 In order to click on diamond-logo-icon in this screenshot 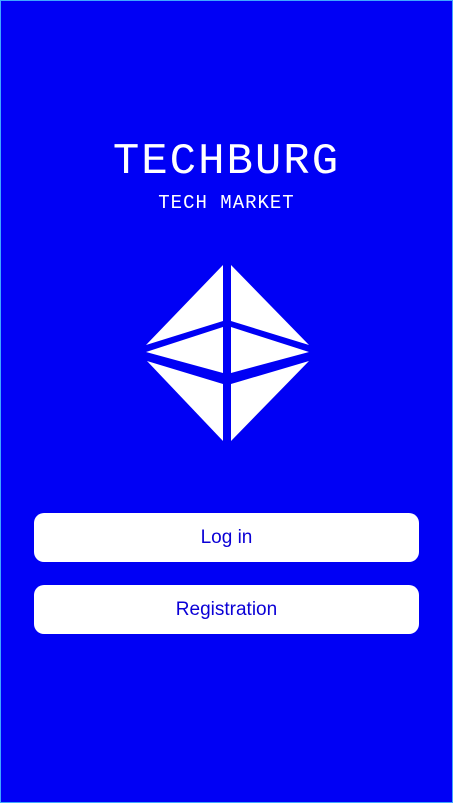, I will do `click(227, 353)`.